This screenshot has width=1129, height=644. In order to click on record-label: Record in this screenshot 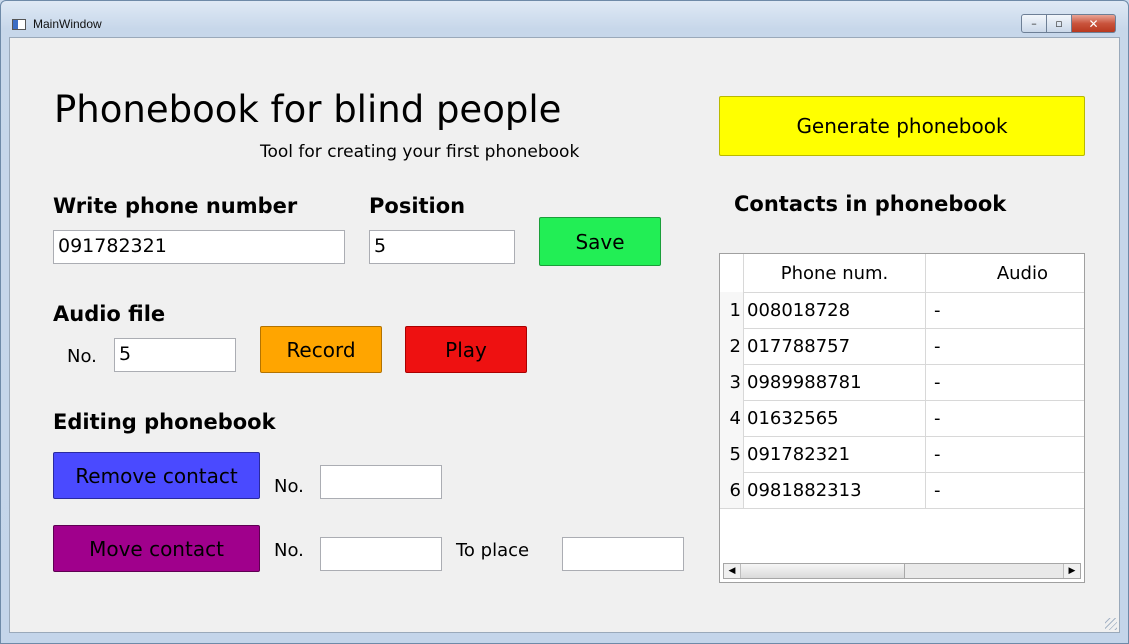, I will do `click(321, 349)`.